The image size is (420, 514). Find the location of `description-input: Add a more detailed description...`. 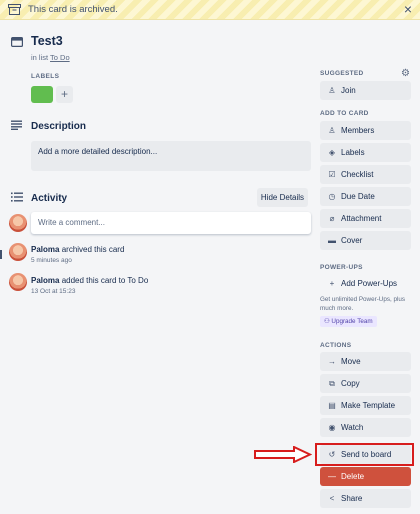

description-input: Add a more detailed description... is located at coordinates (171, 156).